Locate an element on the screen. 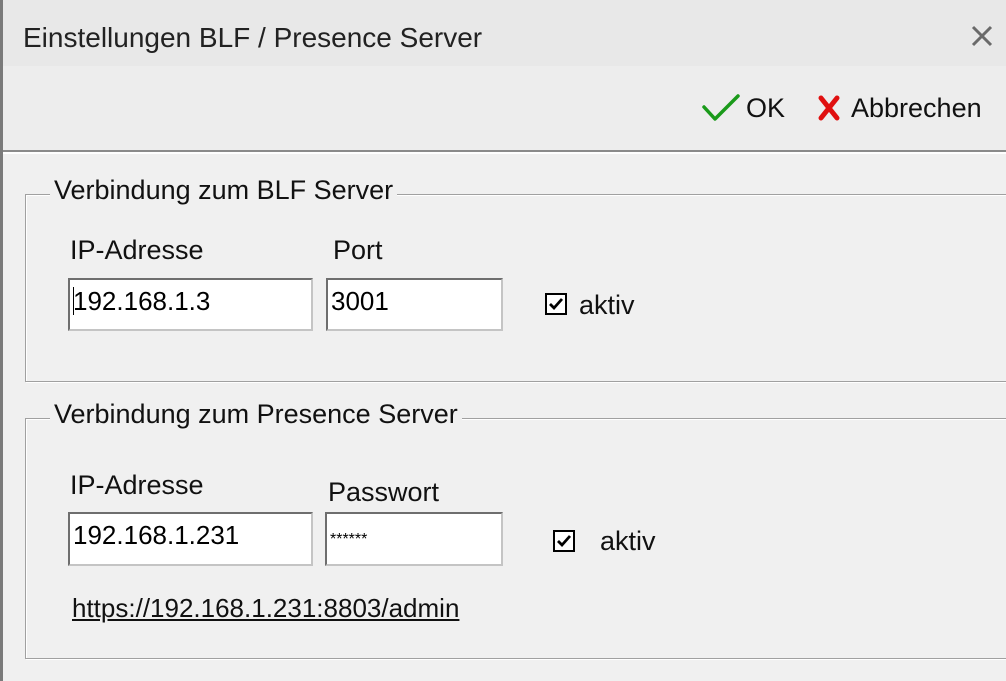  cancel-label: Abbrechen is located at coordinates (916, 107).